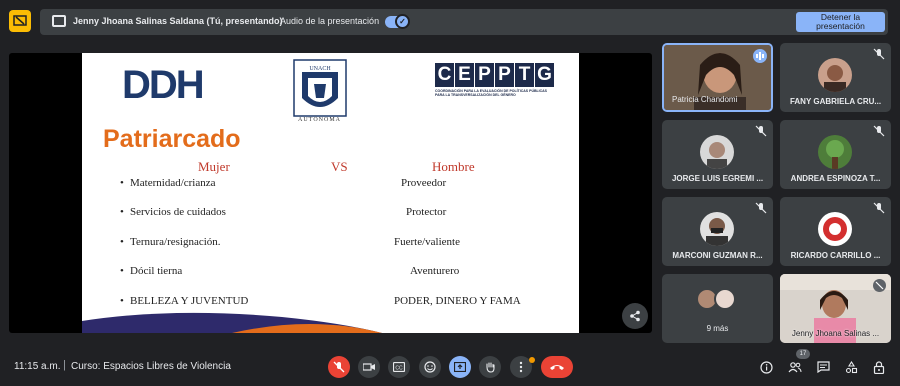  What do you see at coordinates (214, 166) in the screenshot?
I see `column-heading-mujer: Mujer` at bounding box center [214, 166].